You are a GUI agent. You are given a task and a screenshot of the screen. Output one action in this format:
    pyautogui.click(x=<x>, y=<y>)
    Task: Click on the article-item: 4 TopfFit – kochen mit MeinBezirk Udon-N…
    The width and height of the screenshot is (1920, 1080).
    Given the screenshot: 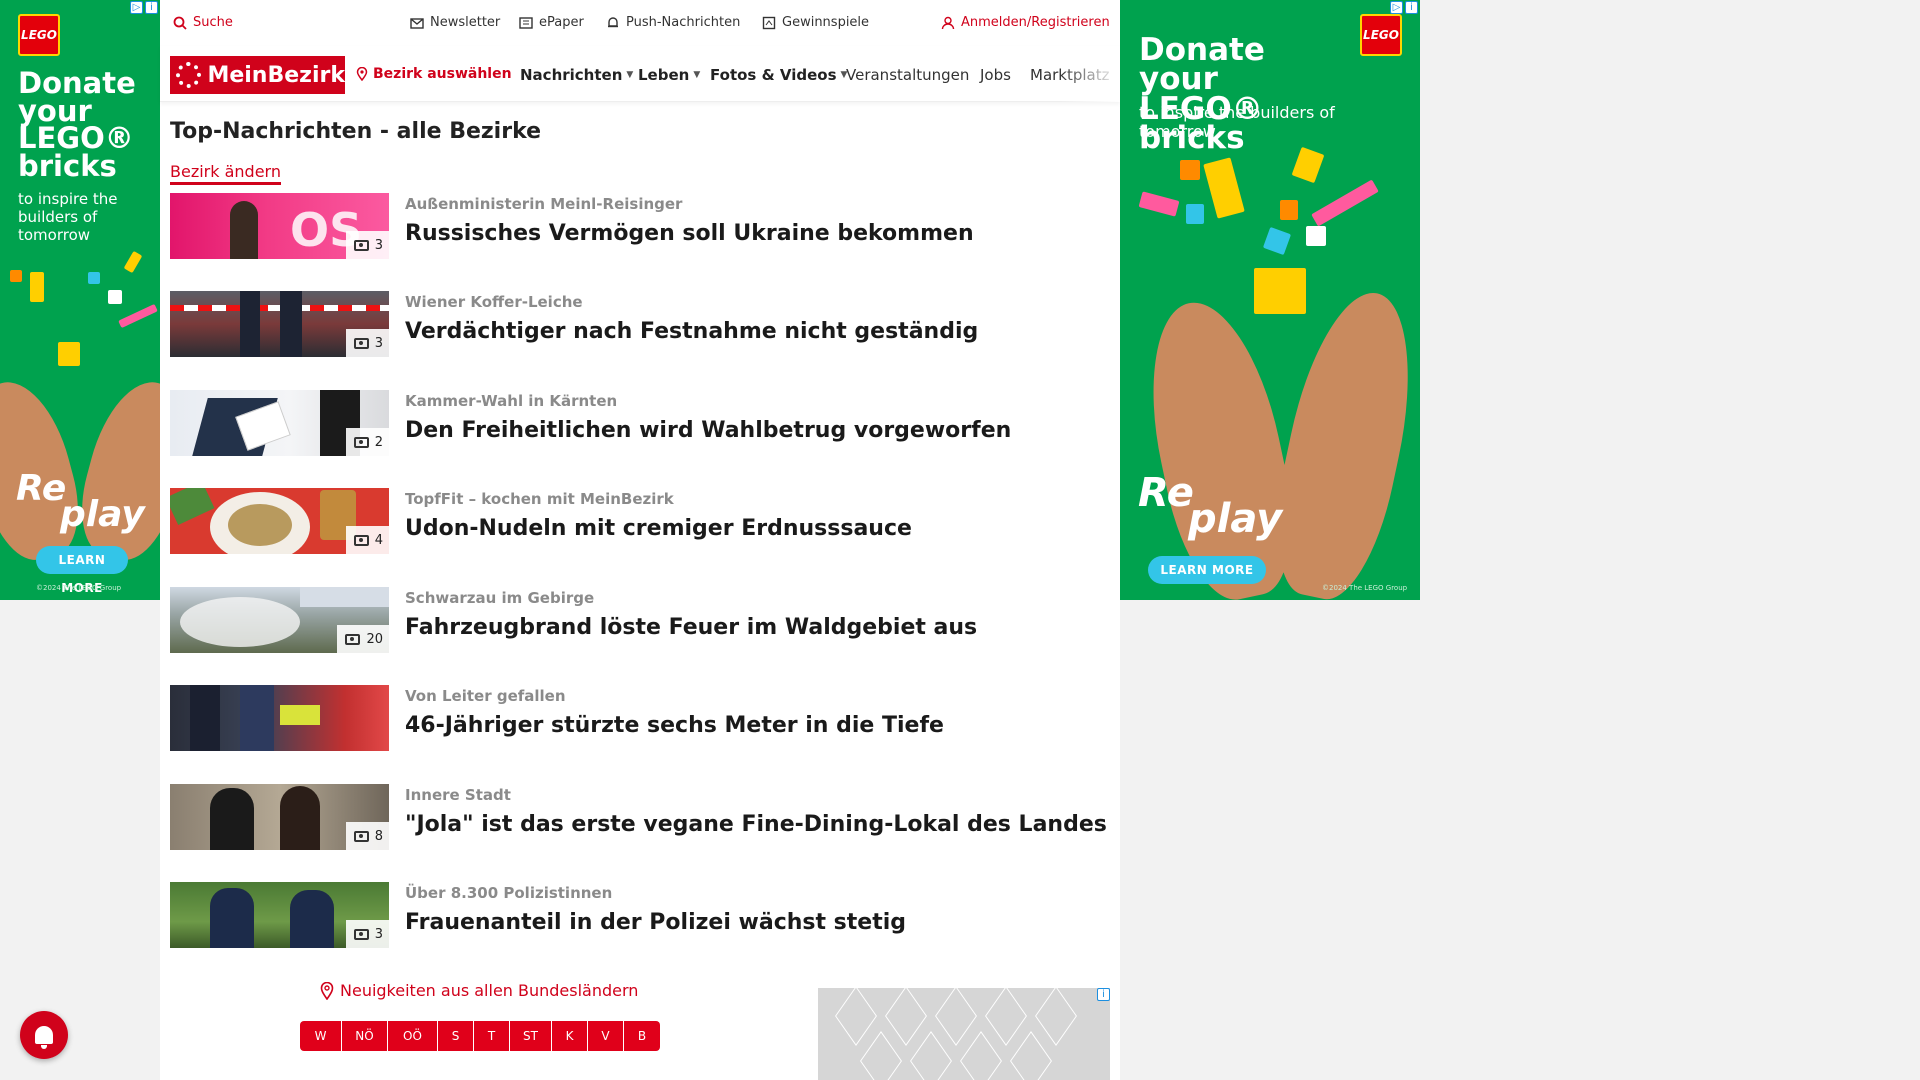 What is the action you would take?
    pyautogui.click(x=620, y=521)
    